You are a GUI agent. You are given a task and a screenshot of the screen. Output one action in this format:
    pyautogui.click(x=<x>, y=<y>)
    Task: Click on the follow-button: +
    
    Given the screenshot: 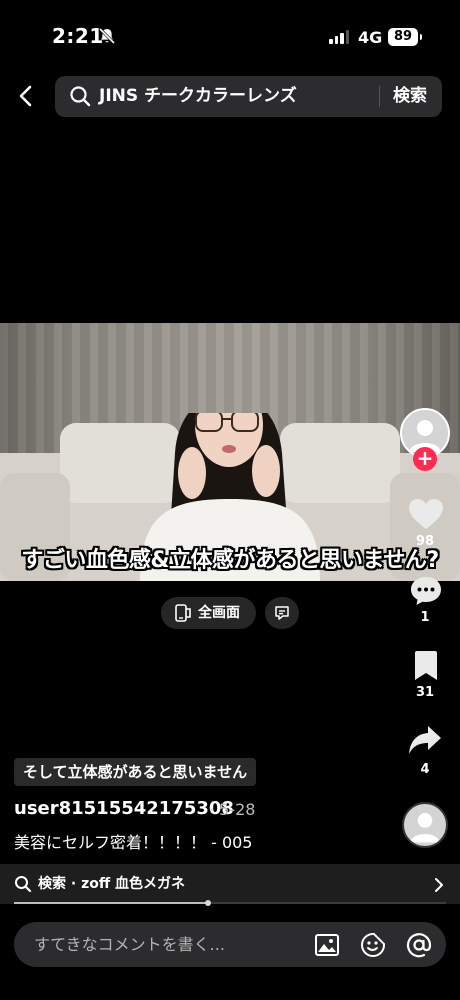 What is the action you would take?
    pyautogui.click(x=425, y=459)
    